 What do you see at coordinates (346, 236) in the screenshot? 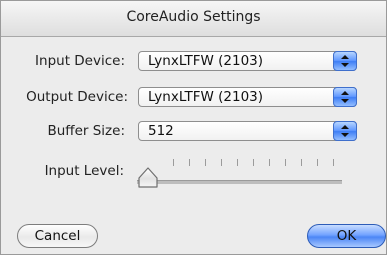
I see `ok-button: OK` at bounding box center [346, 236].